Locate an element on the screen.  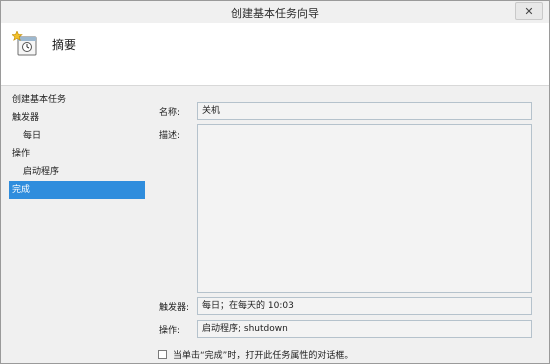
page-title: 摘要 is located at coordinates (64, 45).